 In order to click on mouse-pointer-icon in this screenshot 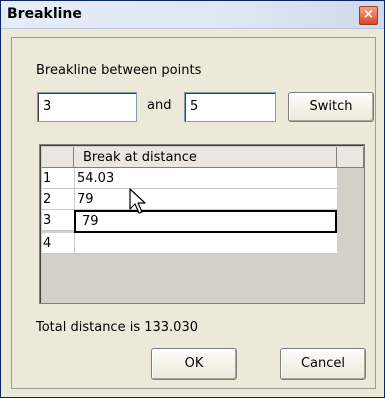, I will do `click(137, 201)`.